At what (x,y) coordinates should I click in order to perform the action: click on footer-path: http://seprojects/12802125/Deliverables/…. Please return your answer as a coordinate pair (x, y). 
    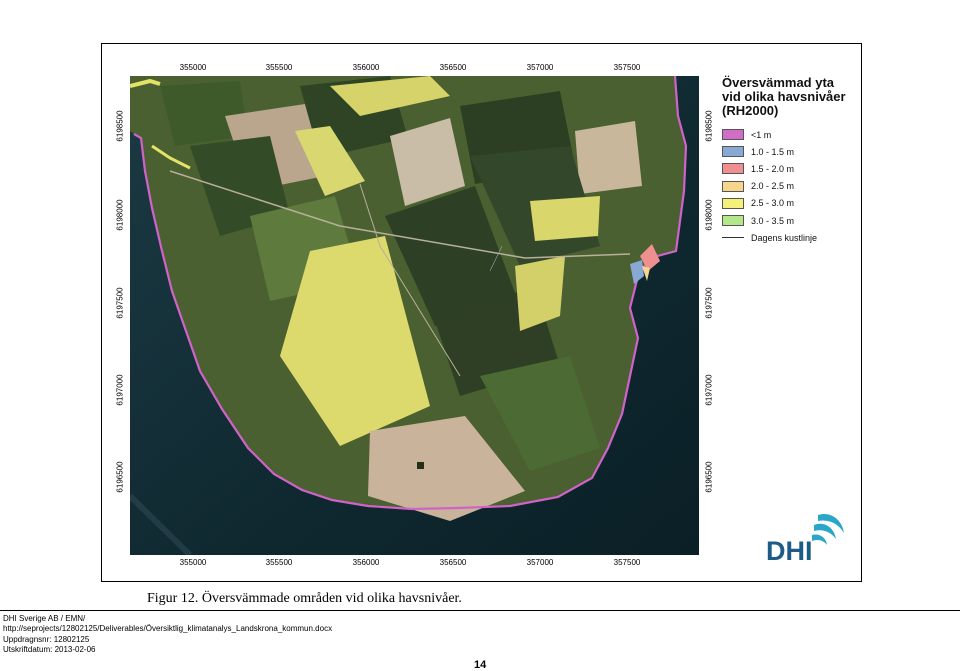
    Looking at the image, I should click on (168, 628).